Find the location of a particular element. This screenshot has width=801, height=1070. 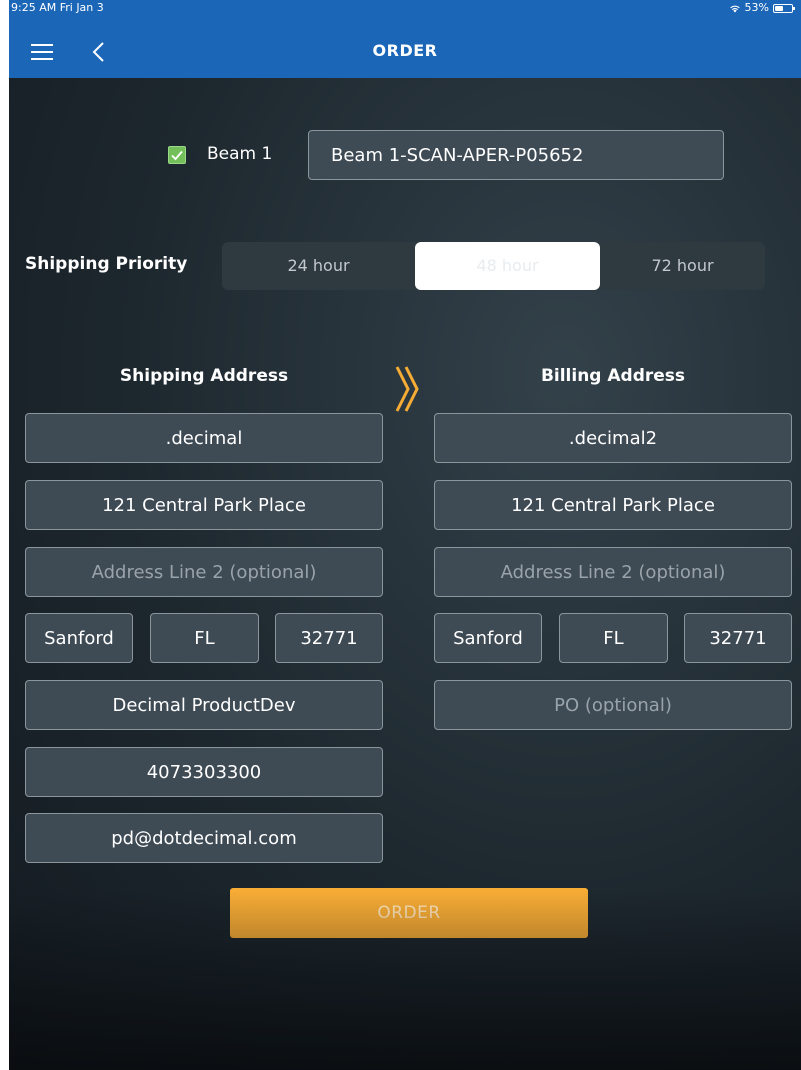

shipping-priority-label: Shipping Priority is located at coordinates (106, 264).